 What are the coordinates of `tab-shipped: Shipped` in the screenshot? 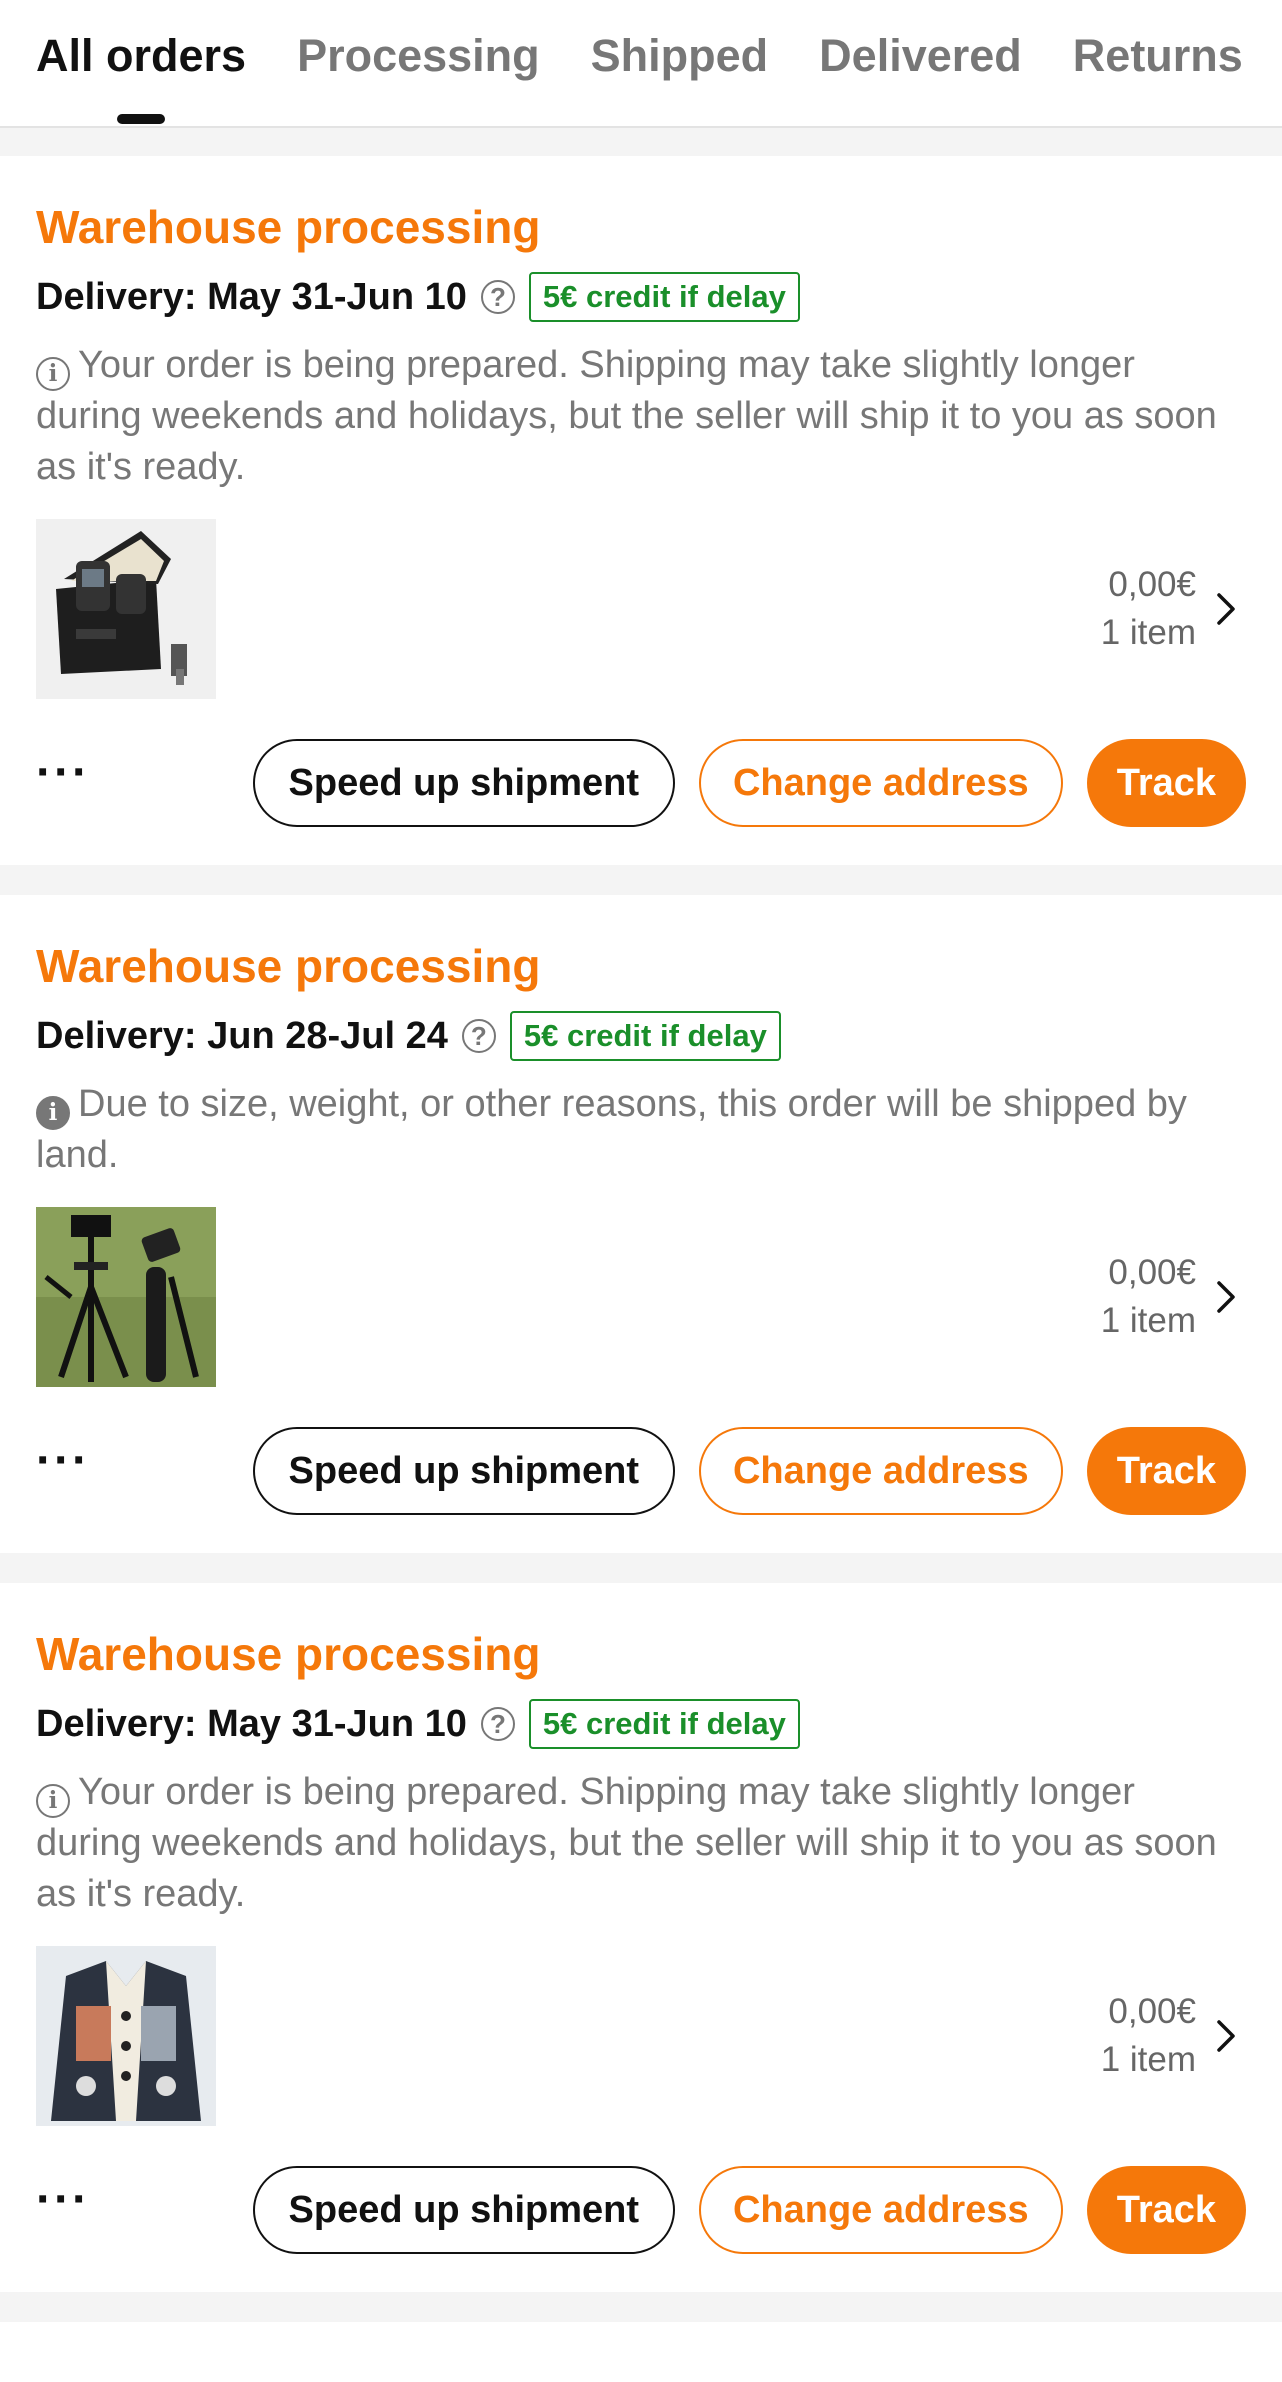 It's located at (680, 56).